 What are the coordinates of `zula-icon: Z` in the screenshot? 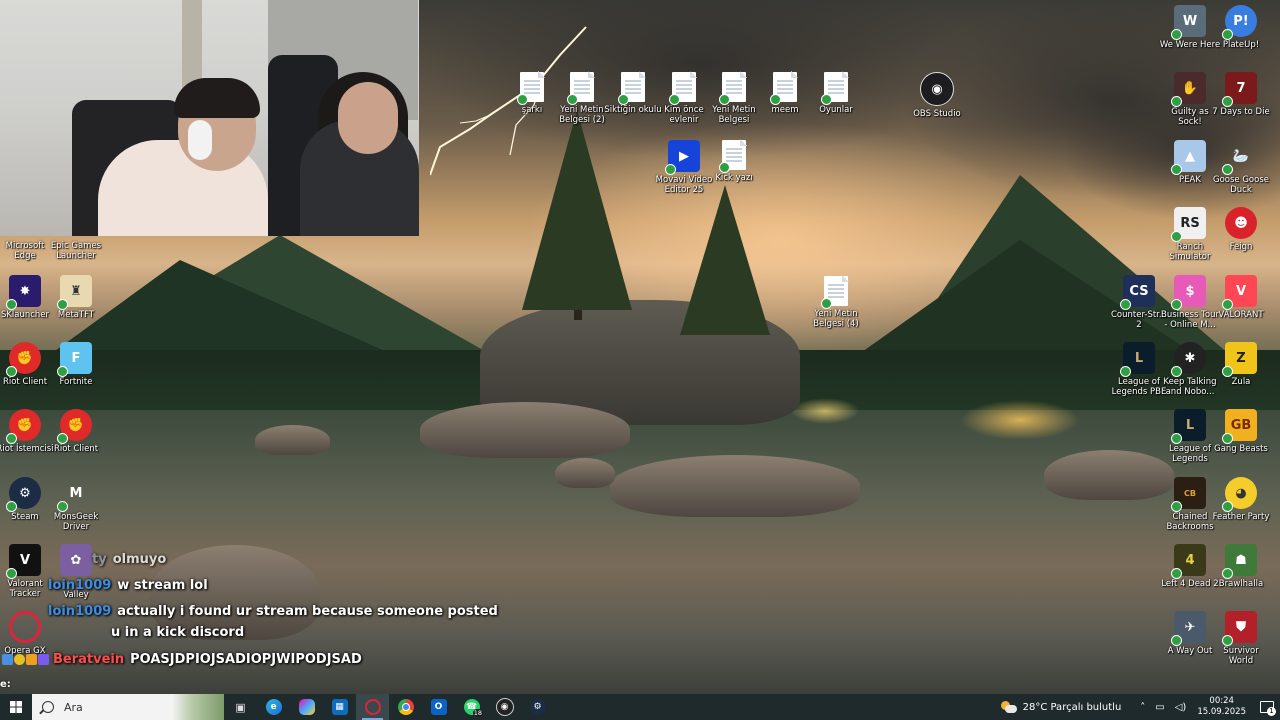 It's located at (1239, 359).